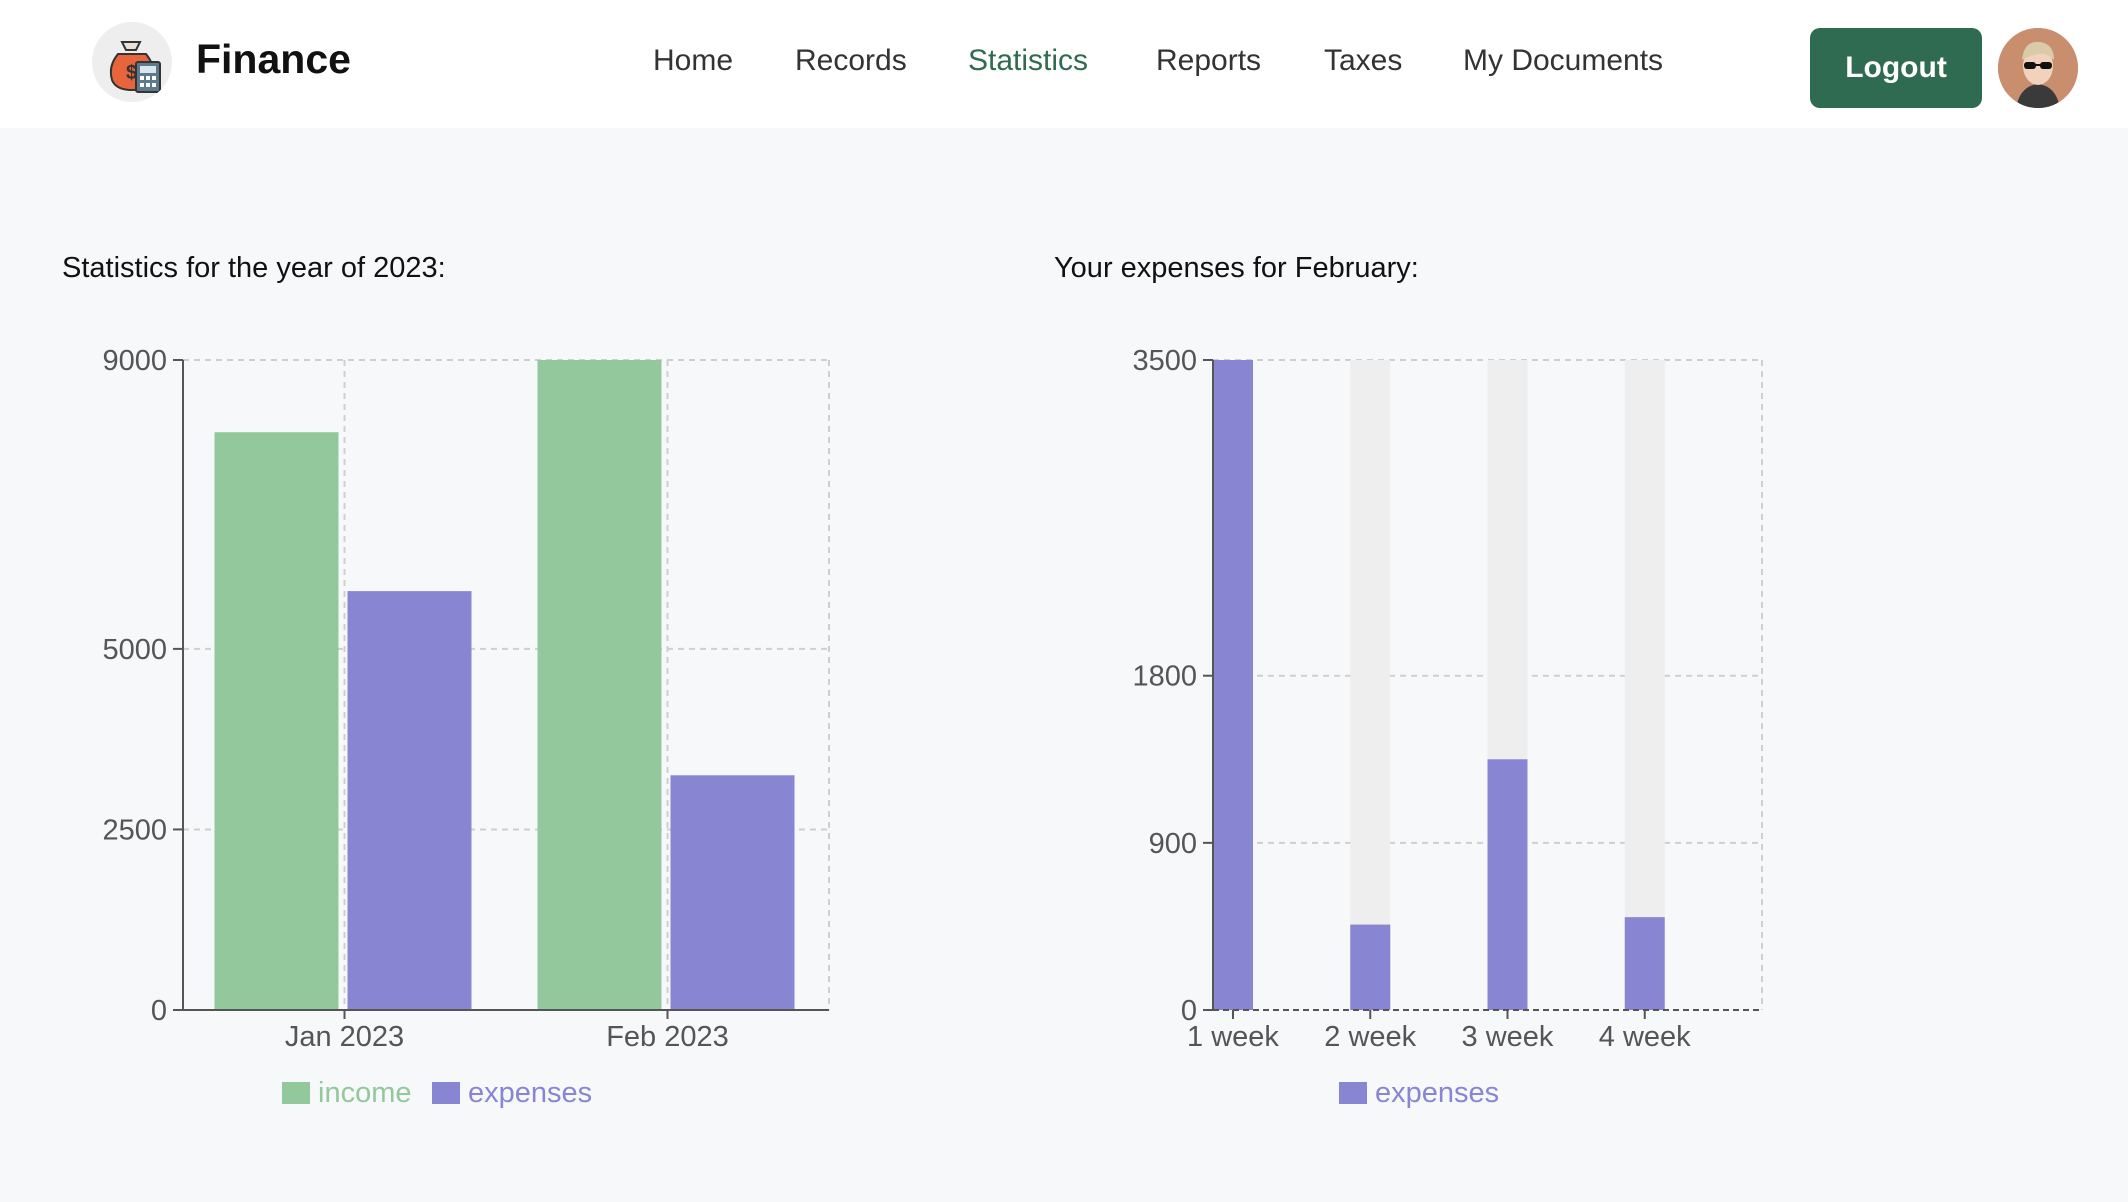 The width and height of the screenshot is (2128, 1202). Describe the element at coordinates (1370, 1037) in the screenshot. I see `x-tick-label: 2 week` at that location.